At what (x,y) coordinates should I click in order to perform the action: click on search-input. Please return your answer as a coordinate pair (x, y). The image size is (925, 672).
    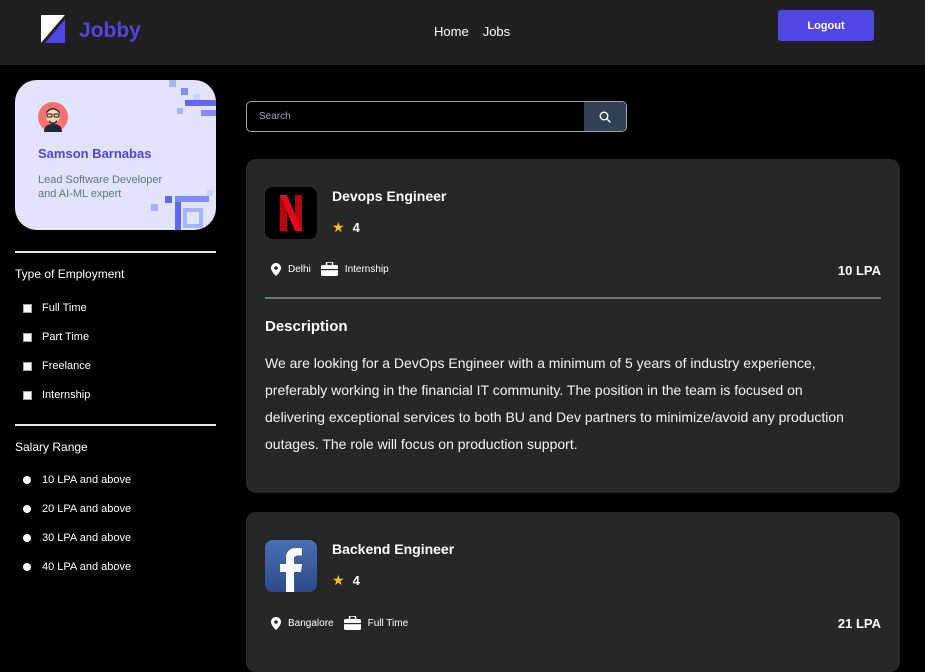
    Looking at the image, I should click on (415, 116).